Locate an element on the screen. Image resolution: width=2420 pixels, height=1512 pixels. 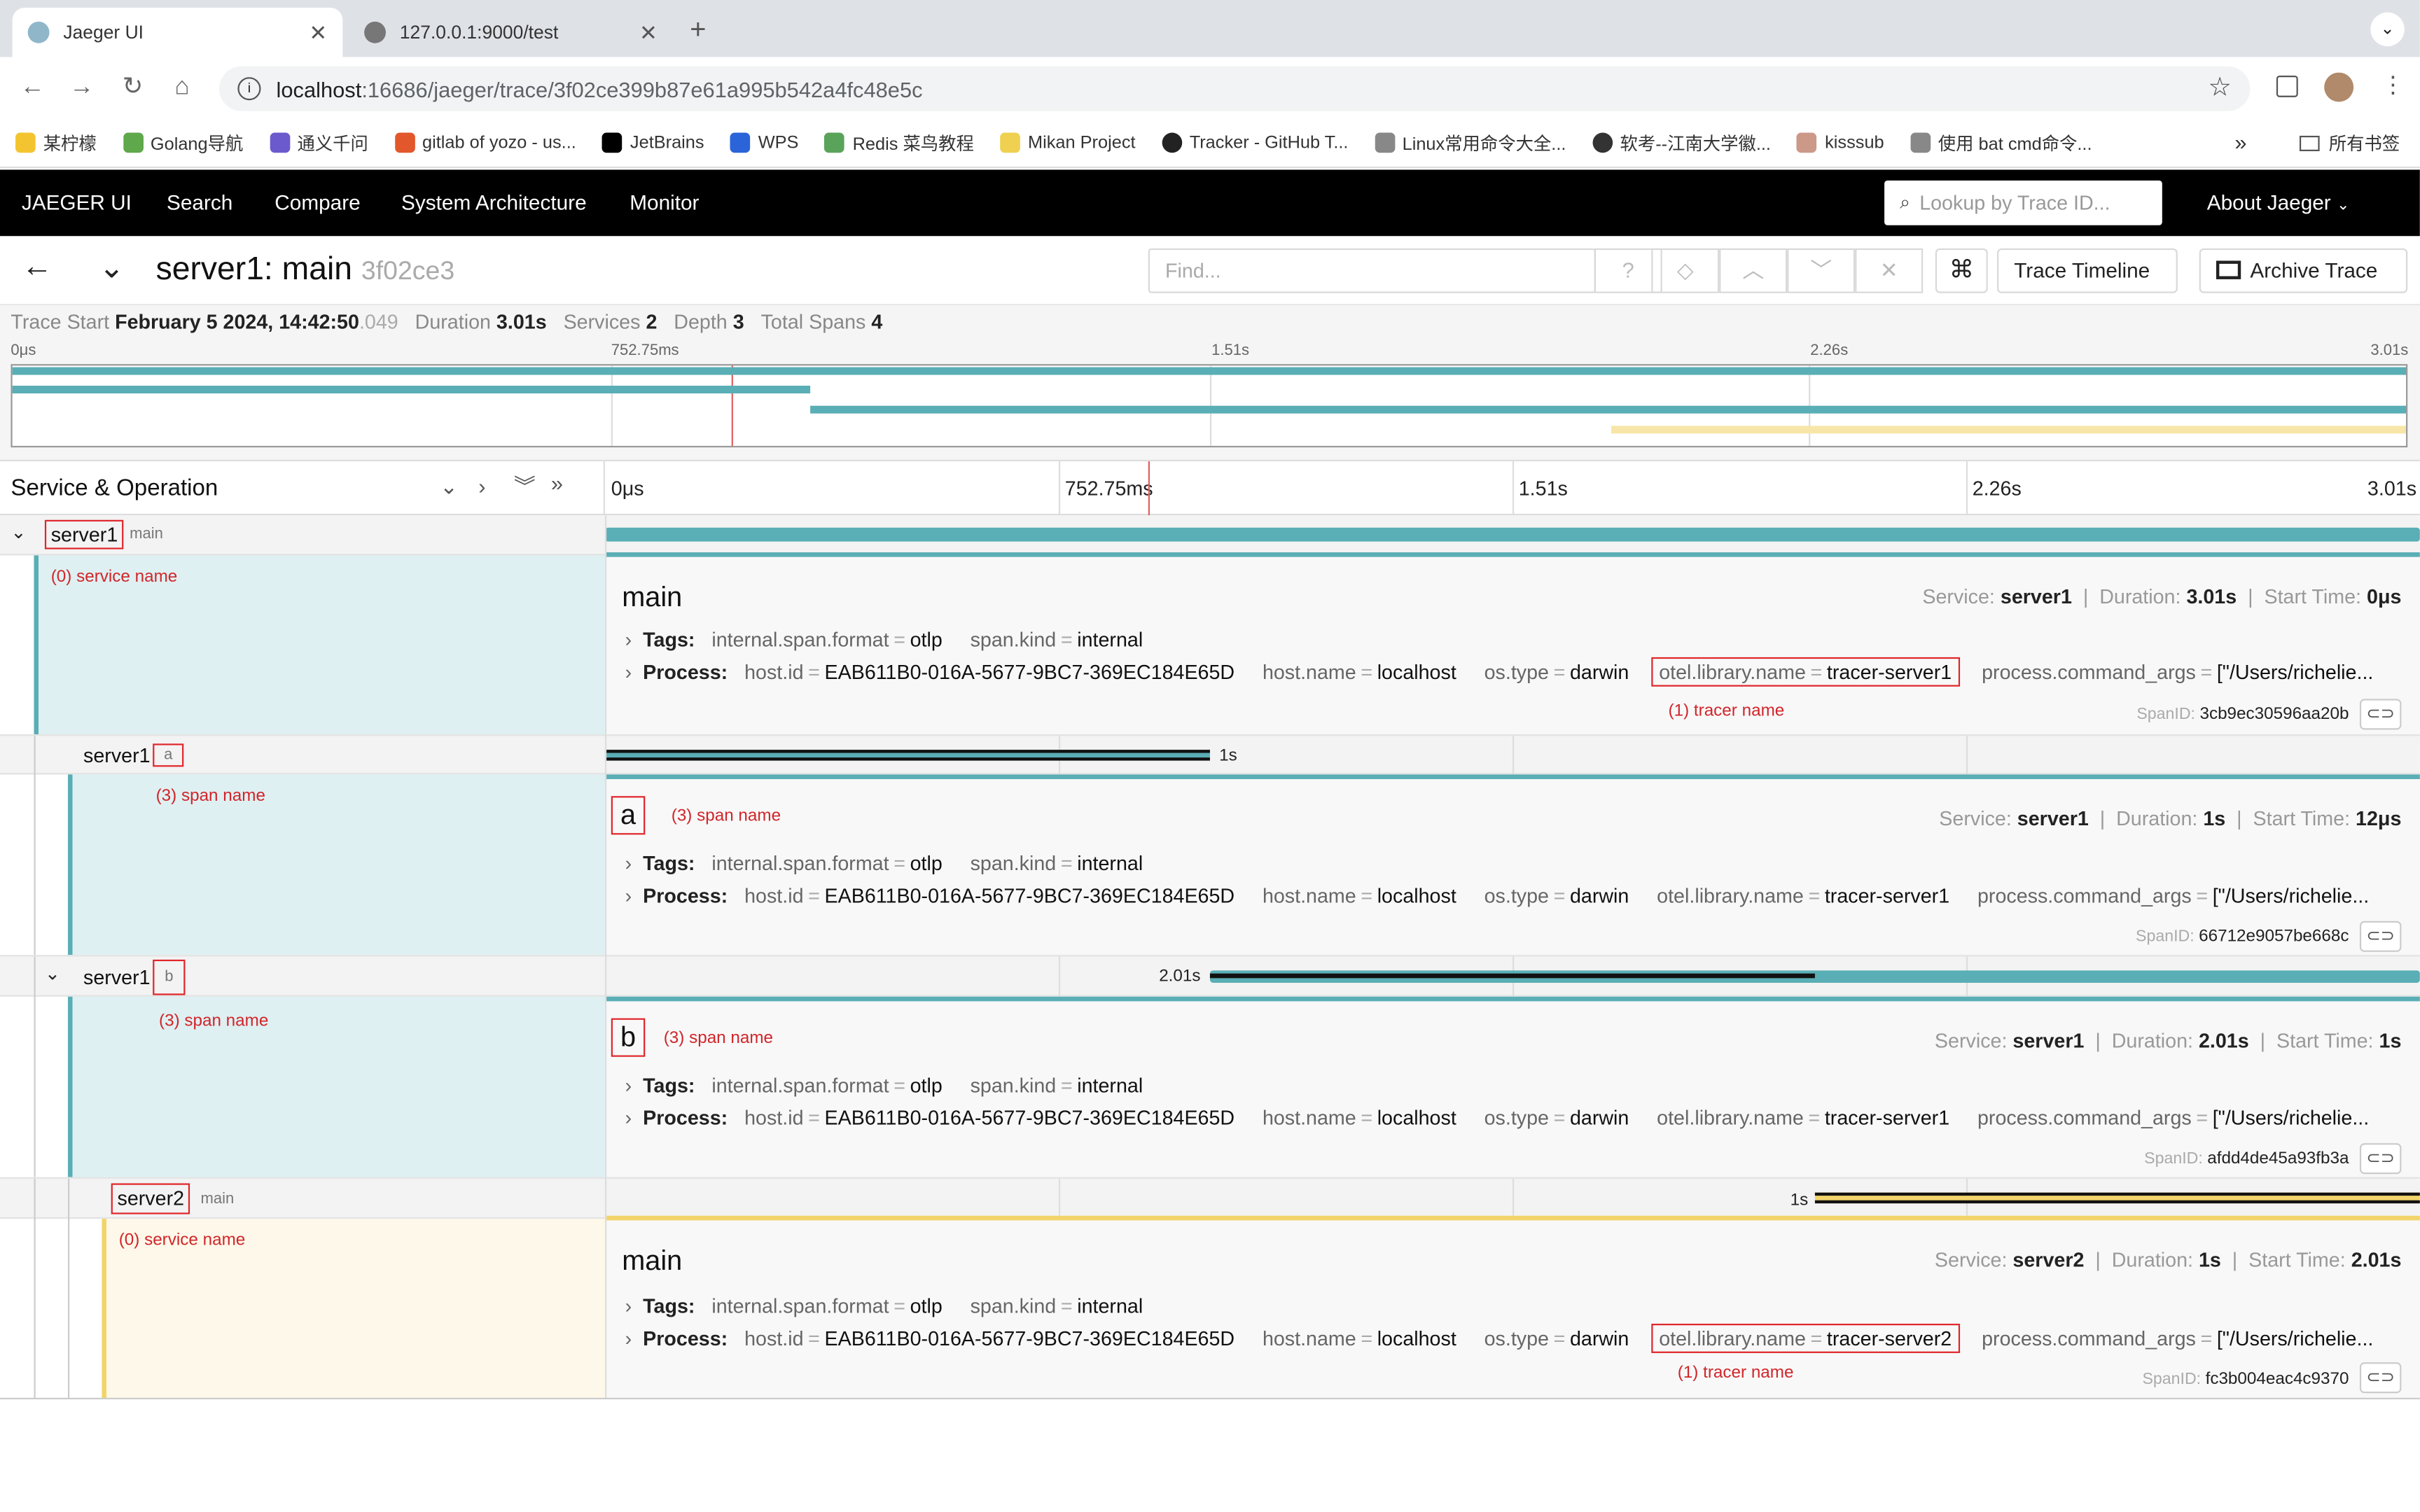
span-row: server1 a 1s is located at coordinates (1210, 755).